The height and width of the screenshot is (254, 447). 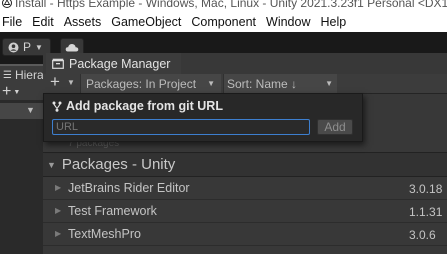 I want to click on package-version: 3.0.18, so click(x=426, y=189).